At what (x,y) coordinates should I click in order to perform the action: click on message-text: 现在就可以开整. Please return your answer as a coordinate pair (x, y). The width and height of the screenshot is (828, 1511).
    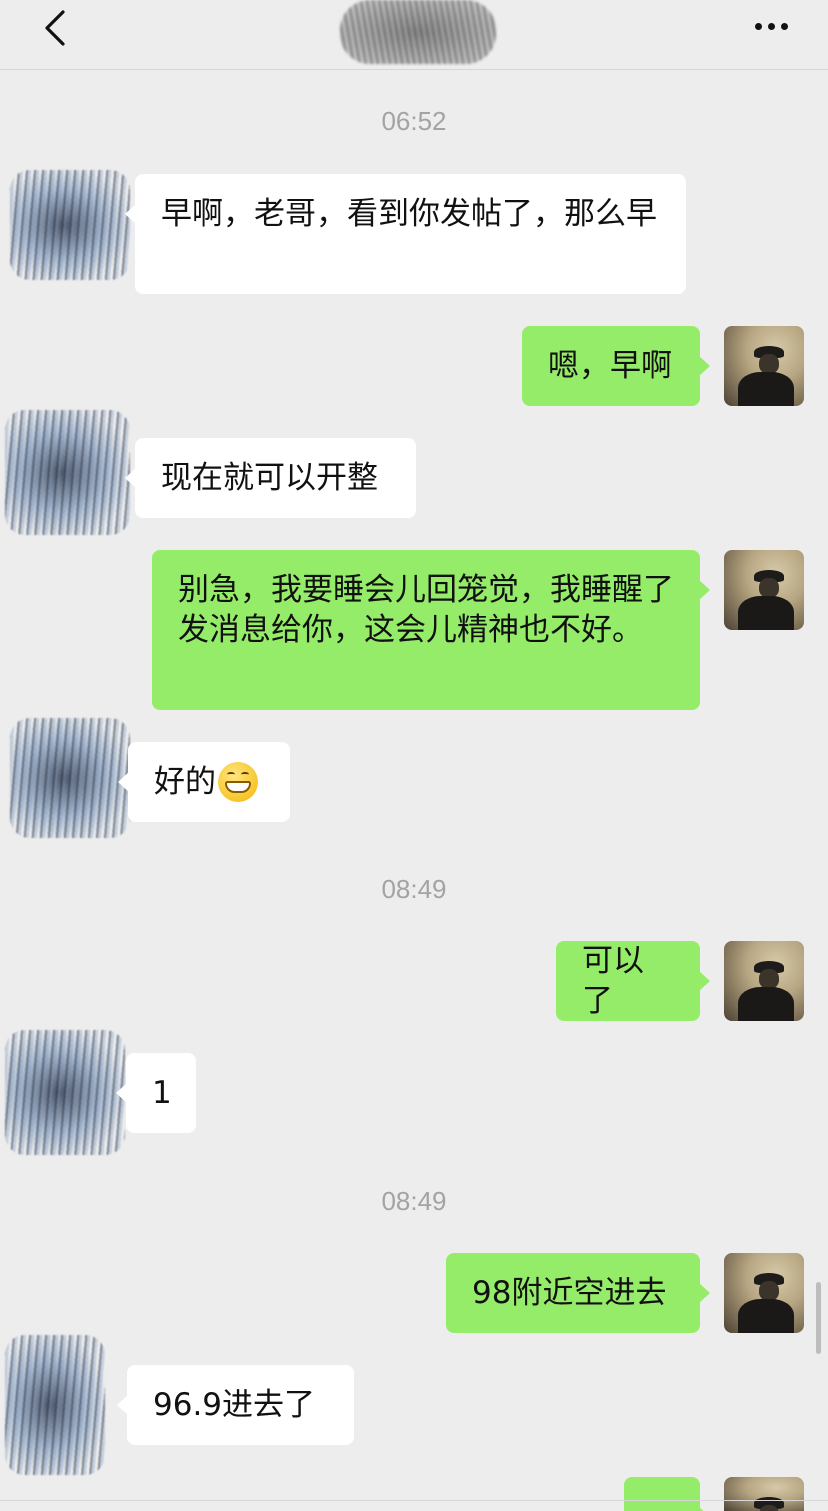
    Looking at the image, I should click on (269, 478).